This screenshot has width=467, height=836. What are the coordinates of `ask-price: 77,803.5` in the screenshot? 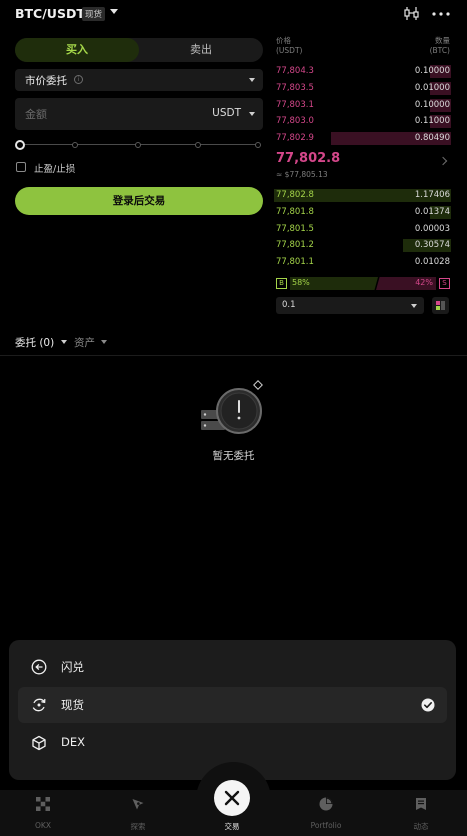 It's located at (295, 87).